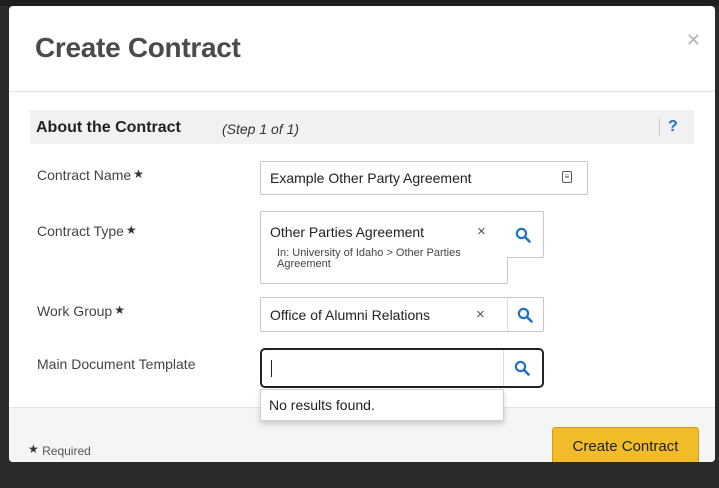  What do you see at coordinates (625, 444) in the screenshot?
I see `create-contract-button: Create Contract` at bounding box center [625, 444].